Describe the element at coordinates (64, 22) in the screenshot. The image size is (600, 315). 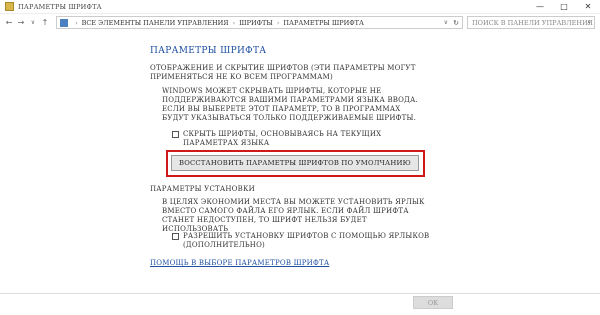
I see `control-panel-icon` at that location.